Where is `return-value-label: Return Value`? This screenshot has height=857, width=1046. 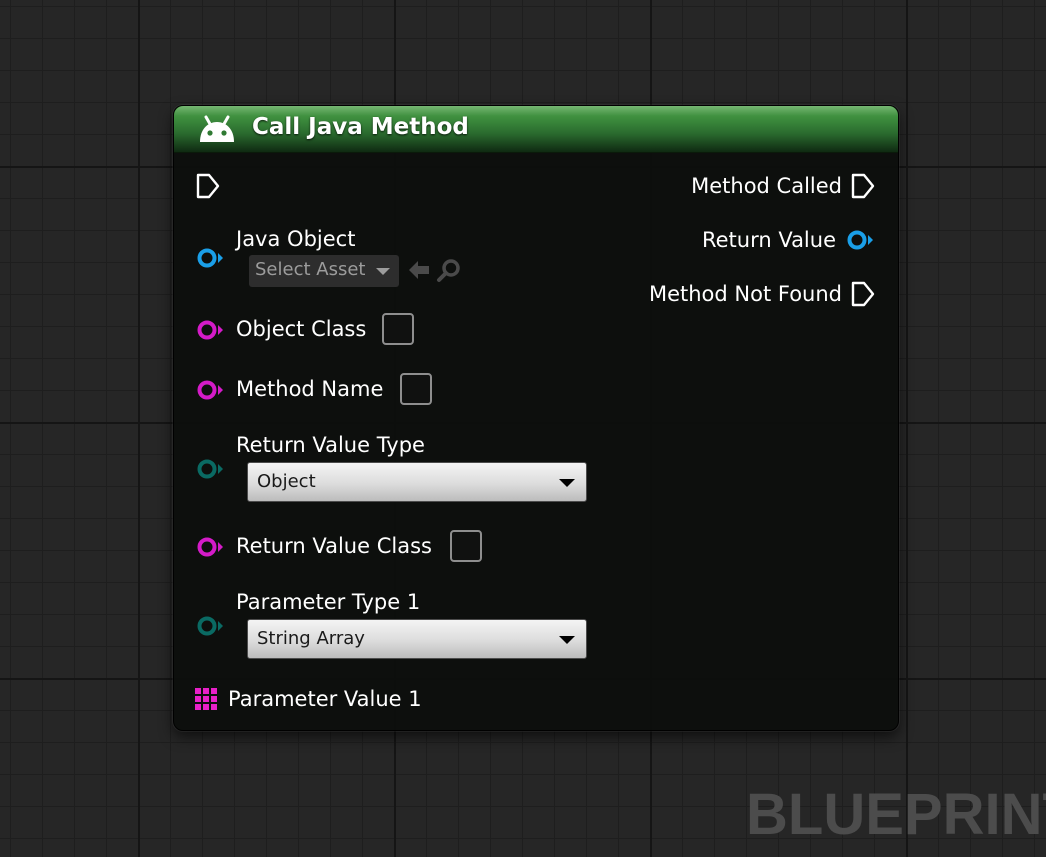
return-value-label: Return Value is located at coordinates (768, 240).